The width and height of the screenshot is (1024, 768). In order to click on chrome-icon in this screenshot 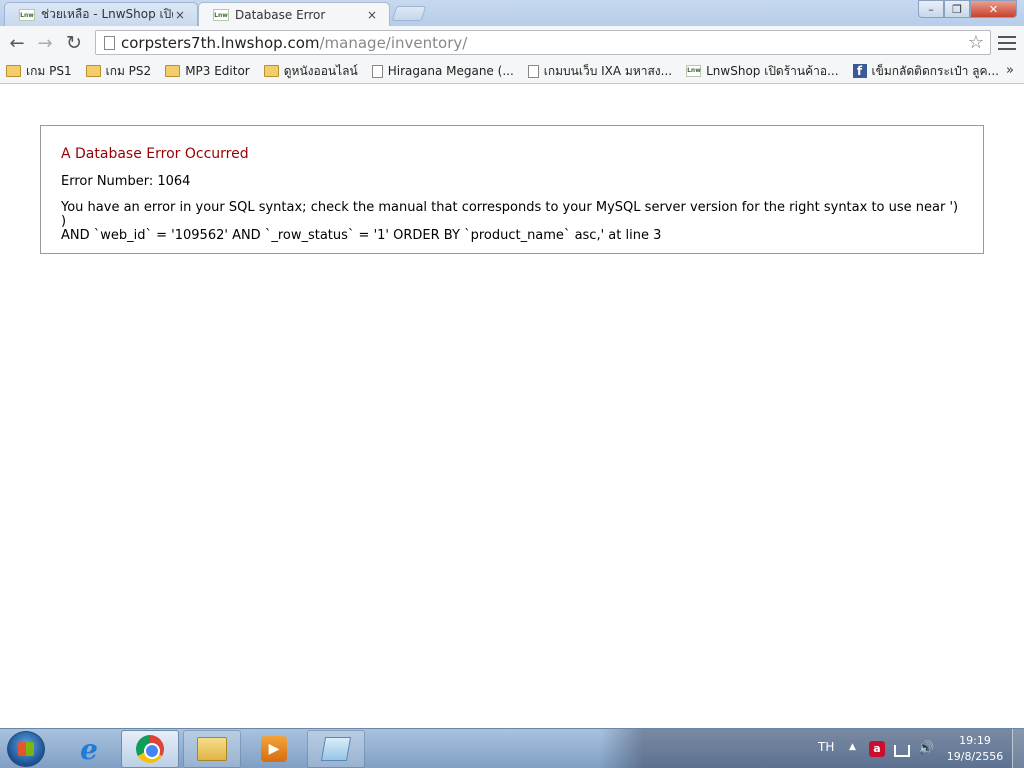, I will do `click(150, 749)`.